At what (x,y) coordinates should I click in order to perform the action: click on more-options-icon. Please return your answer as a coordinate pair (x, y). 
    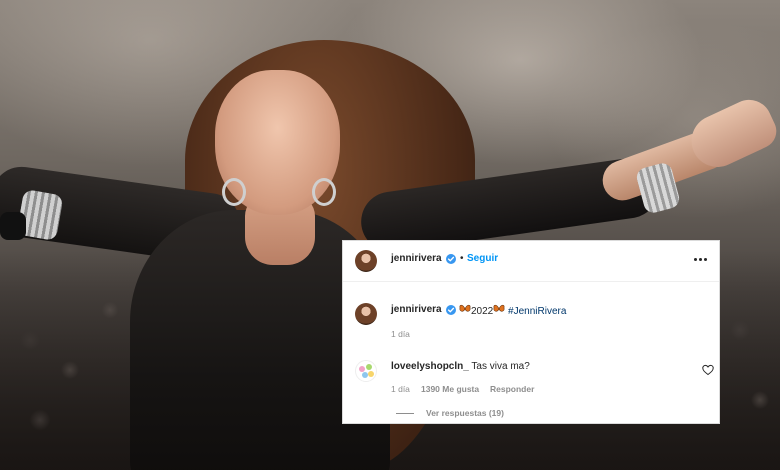
    Looking at the image, I should click on (701, 259).